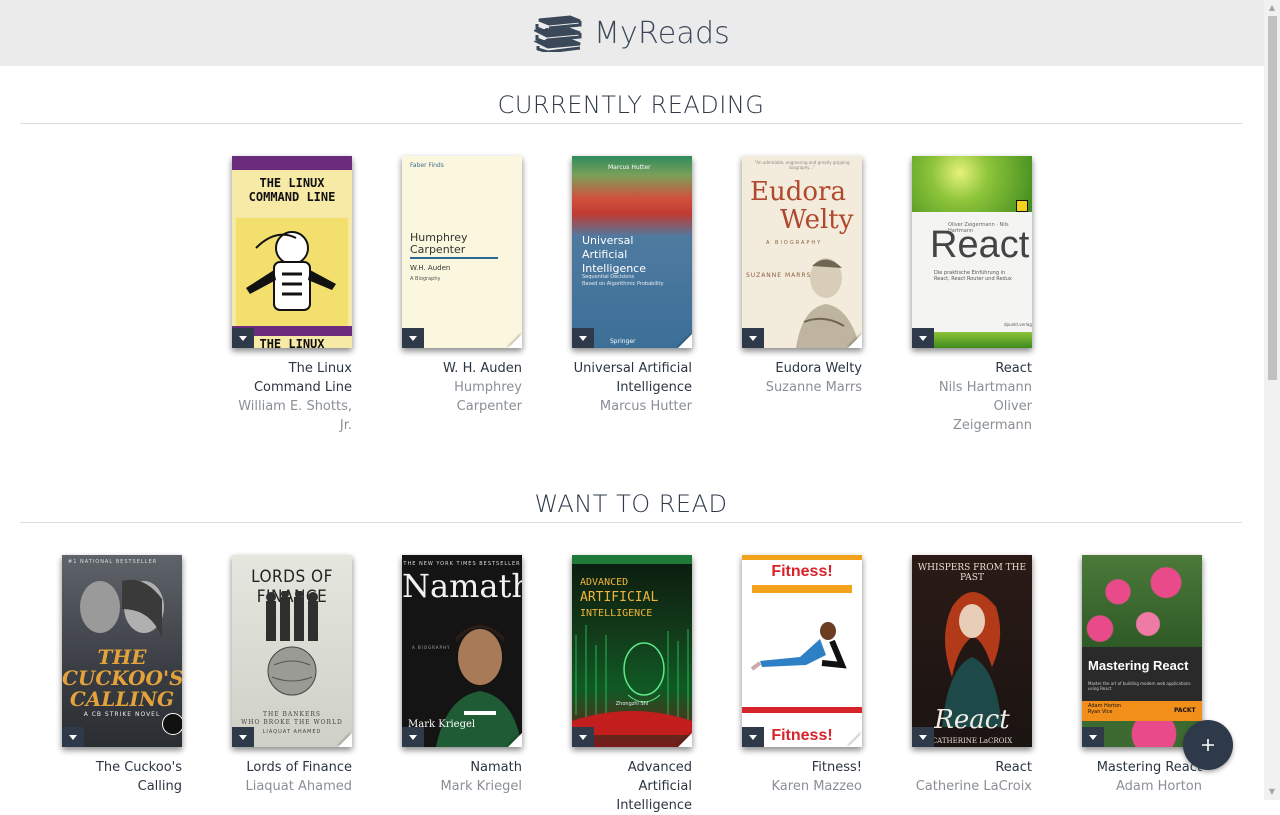 Image resolution: width=1280 pixels, height=815 pixels. I want to click on vertical-scrollbar: ▲ ▼, so click(1272, 400).